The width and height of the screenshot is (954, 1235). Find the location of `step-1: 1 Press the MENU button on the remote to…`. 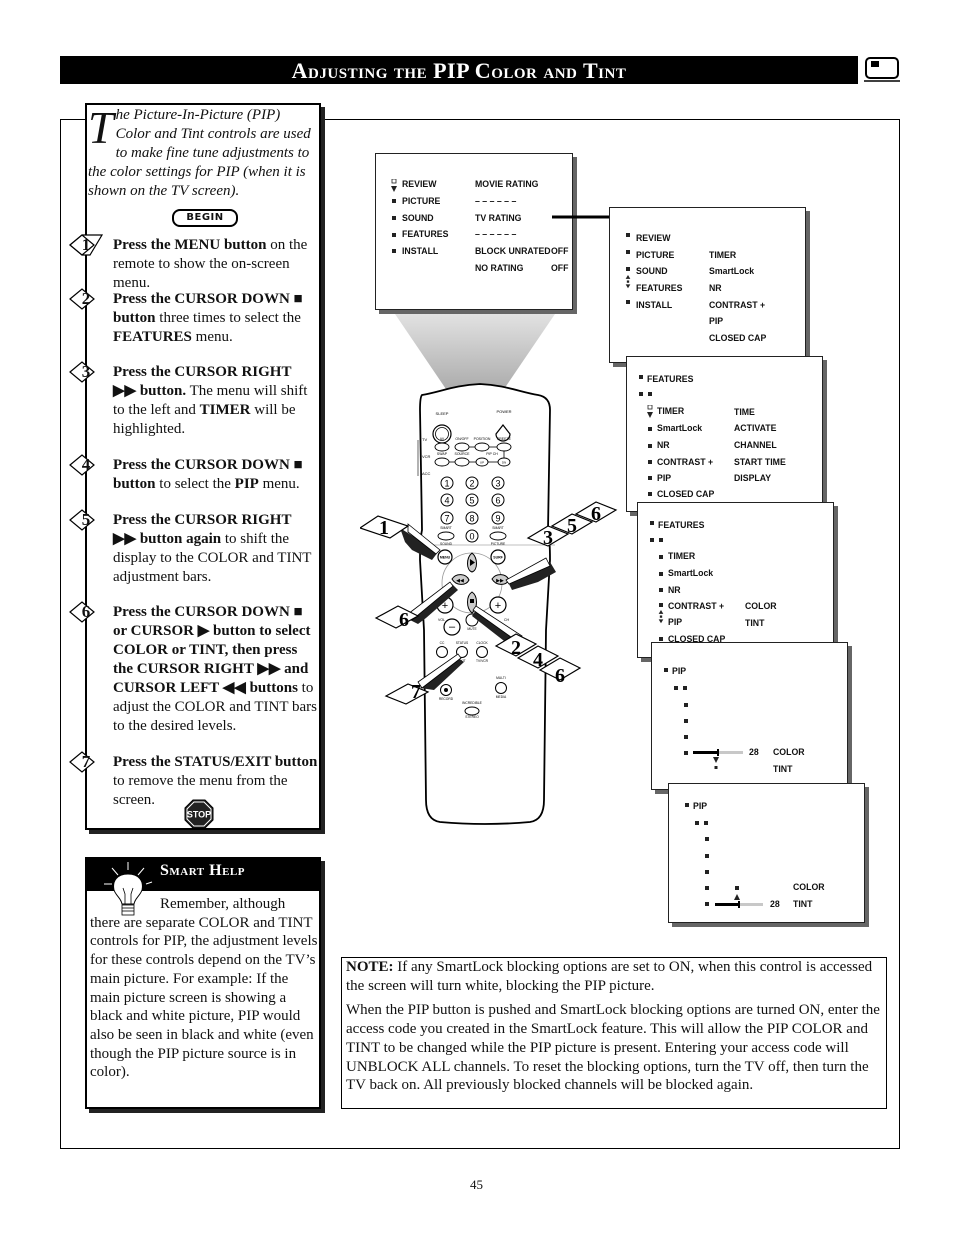

step-1: 1 Press the MENU button on the remote to… is located at coordinates (193, 263).